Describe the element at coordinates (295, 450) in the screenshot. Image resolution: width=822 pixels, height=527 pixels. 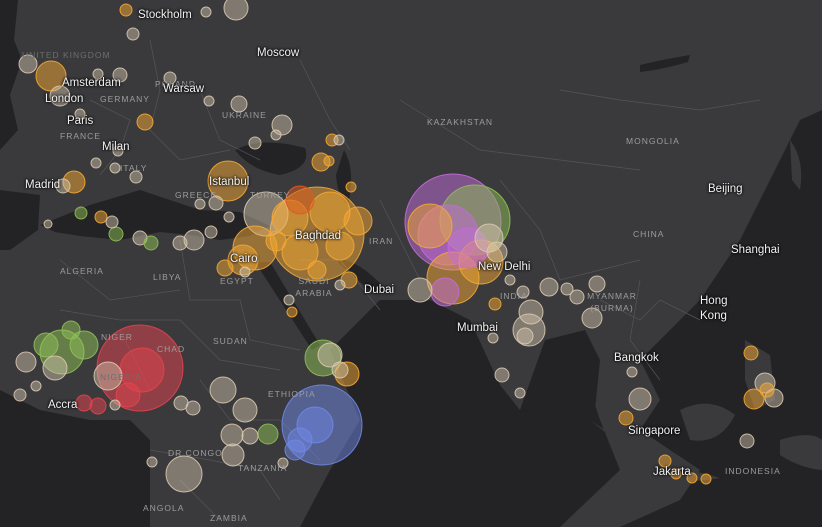
I see `event-bubble-blue` at that location.